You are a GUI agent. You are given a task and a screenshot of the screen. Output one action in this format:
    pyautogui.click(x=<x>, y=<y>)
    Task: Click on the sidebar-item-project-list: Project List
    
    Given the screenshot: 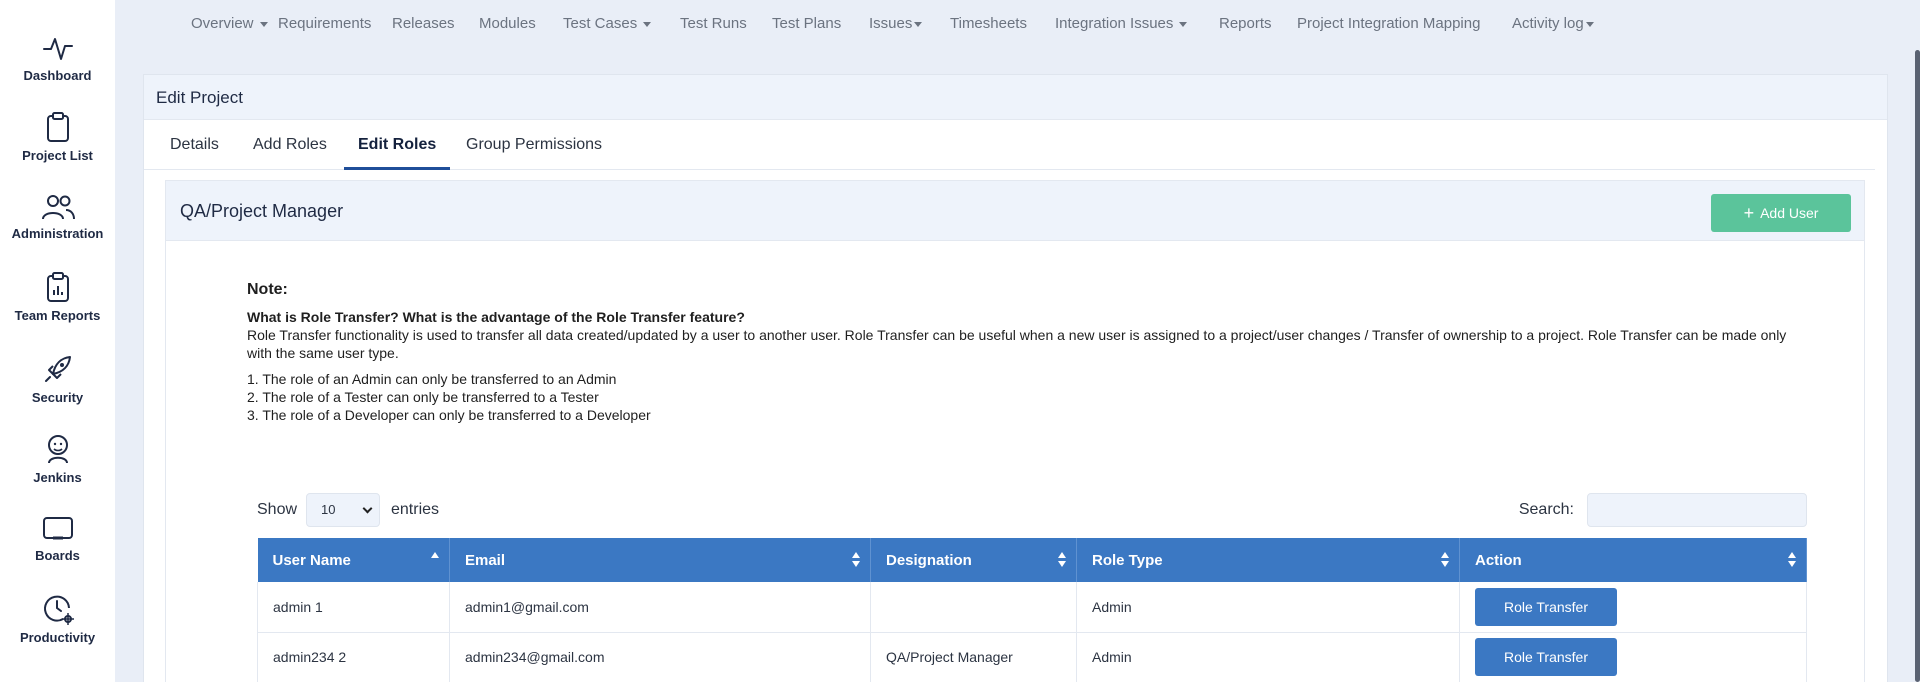 What is the action you would take?
    pyautogui.click(x=57, y=136)
    